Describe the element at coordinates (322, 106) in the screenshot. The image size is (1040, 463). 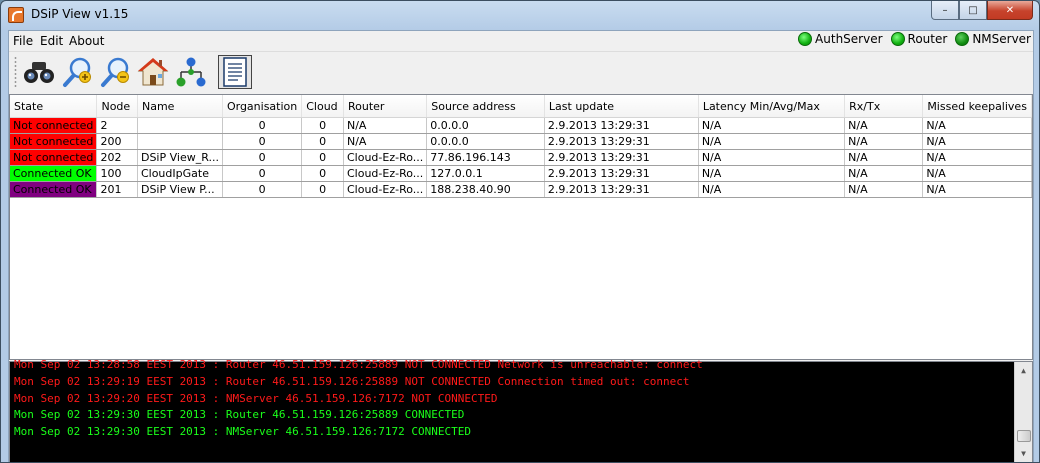
I see `column-header-cloud: Cloud` at that location.